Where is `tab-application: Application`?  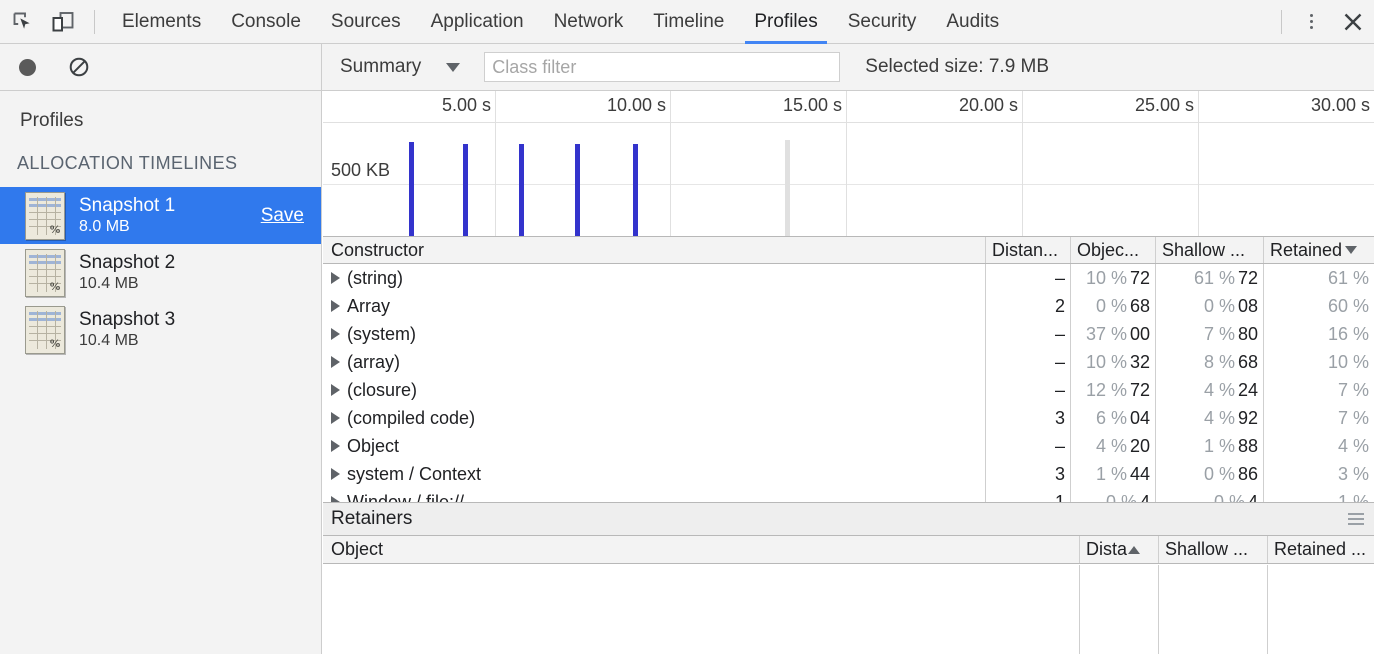
tab-application: Application is located at coordinates (477, 22).